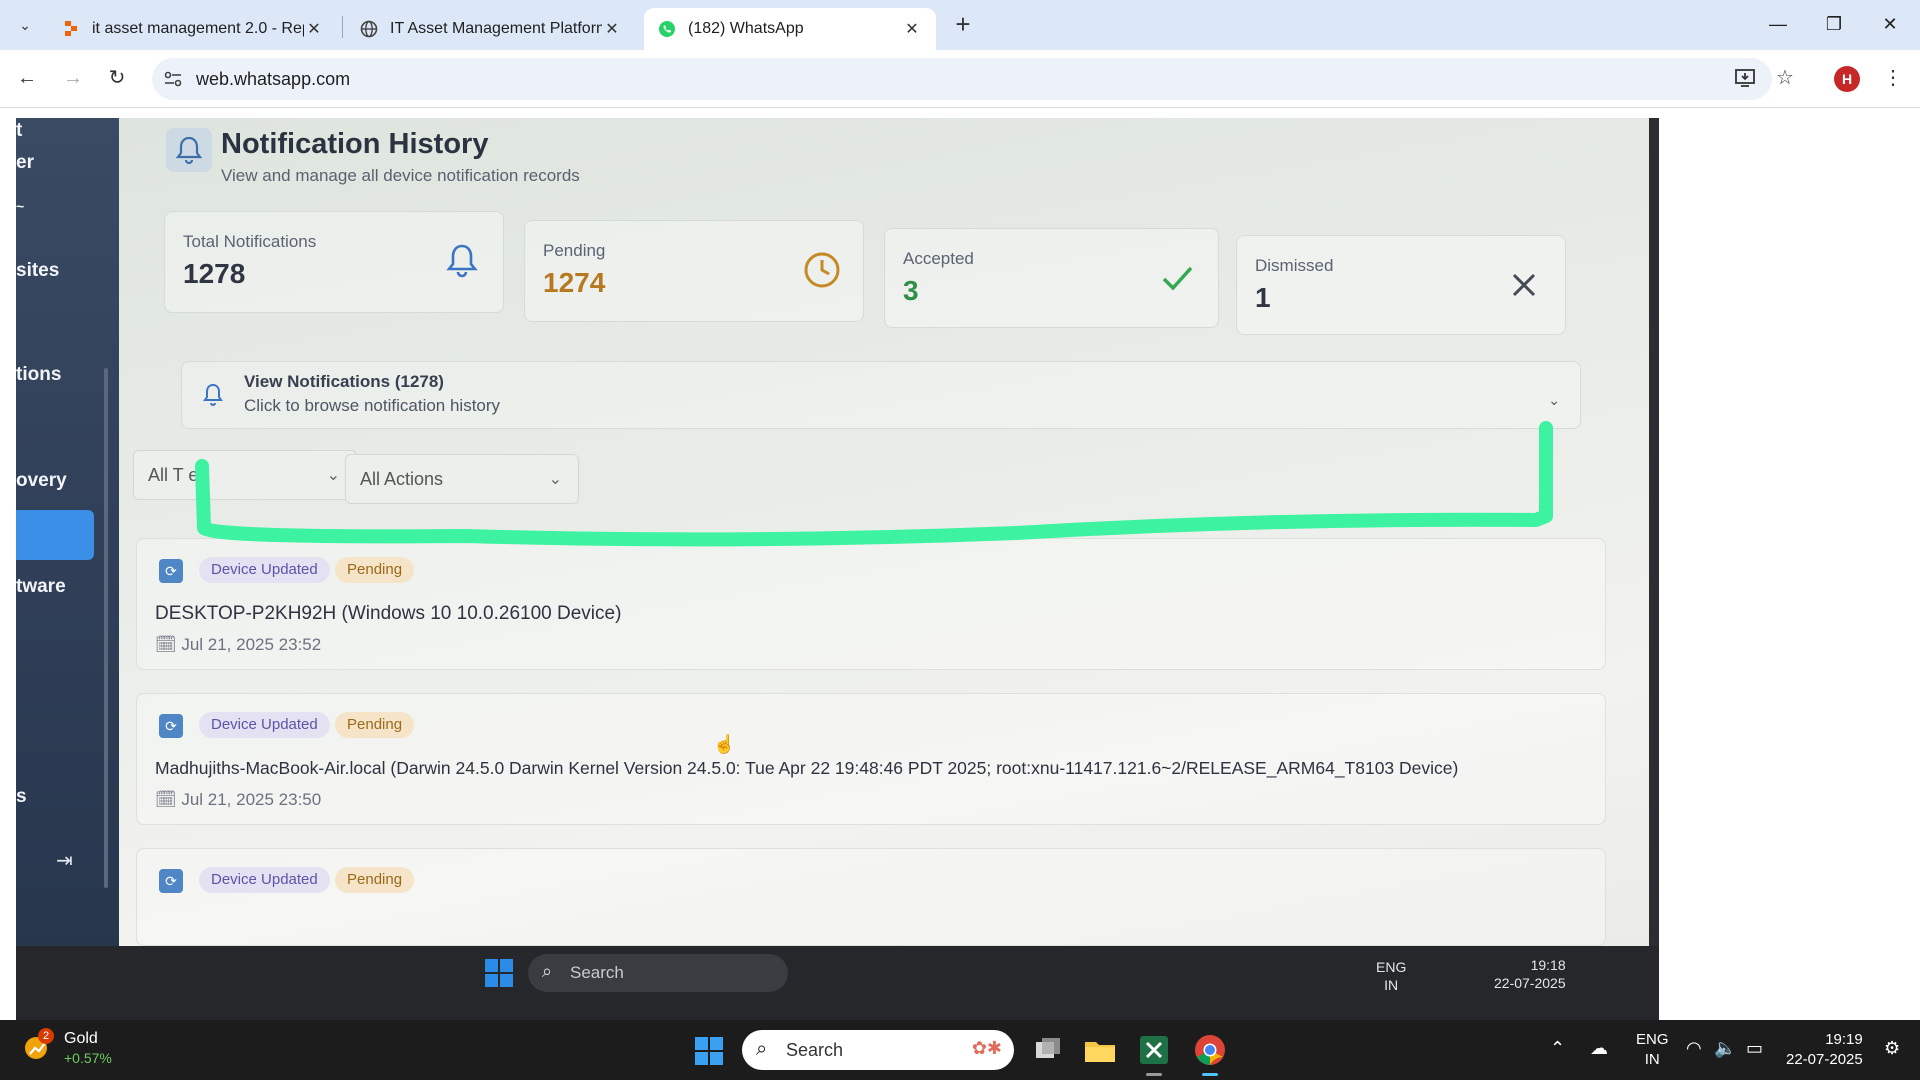  What do you see at coordinates (822, 270) in the screenshot?
I see `clock-icon` at bounding box center [822, 270].